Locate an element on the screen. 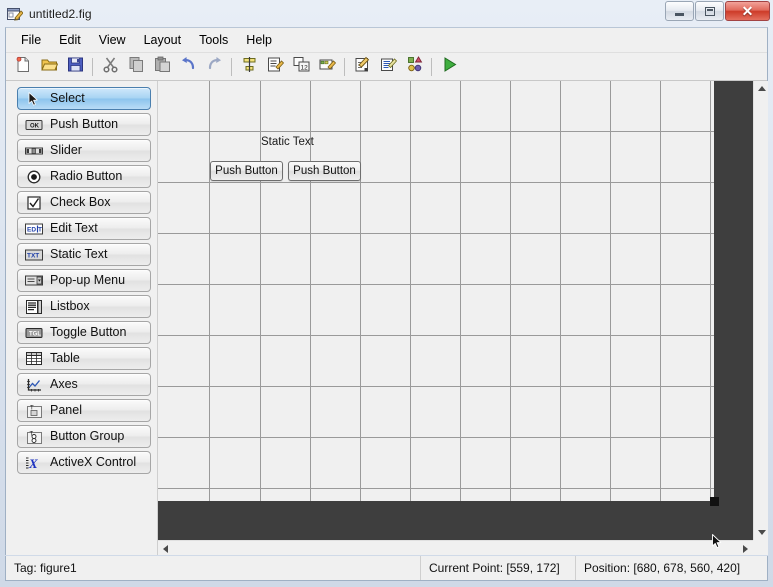 The width and height of the screenshot is (773, 587). menu-bar: File Edit View Layout Tools Help is located at coordinates (386, 40).